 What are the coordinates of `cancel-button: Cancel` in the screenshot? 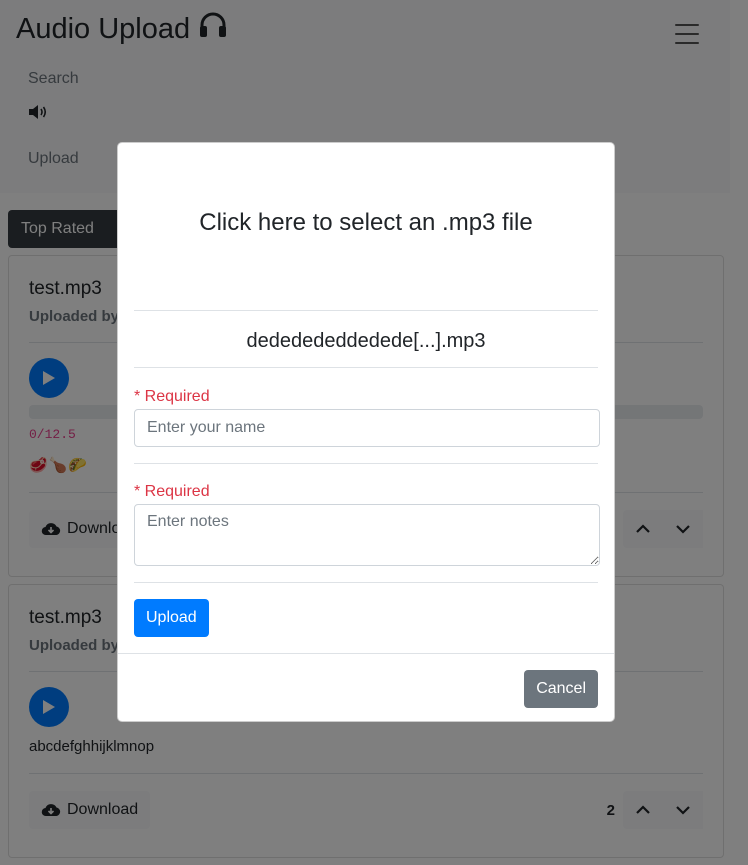 It's located at (561, 689).